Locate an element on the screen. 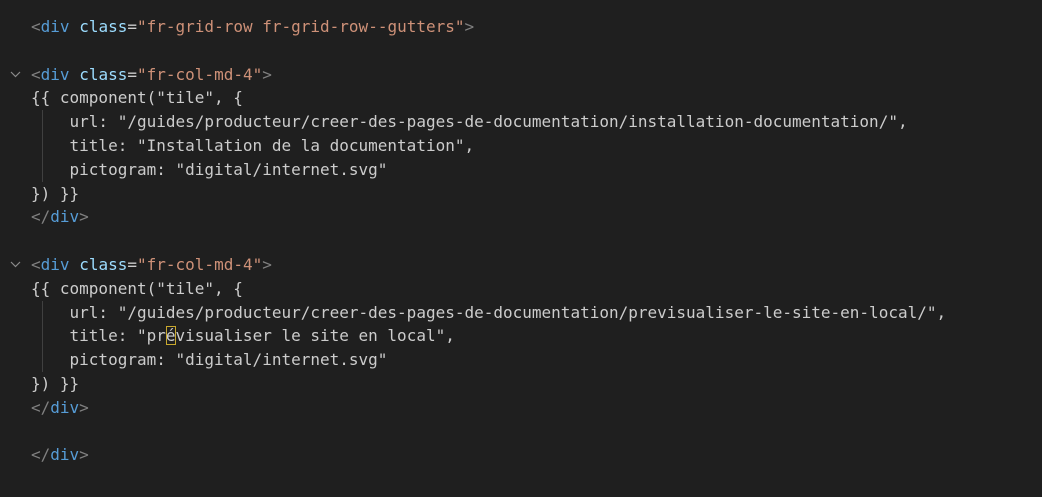 This screenshot has width=1042, height=497. attribute-value: "fr-grid-row fr-grid-row--gutters" is located at coordinates (301, 26).